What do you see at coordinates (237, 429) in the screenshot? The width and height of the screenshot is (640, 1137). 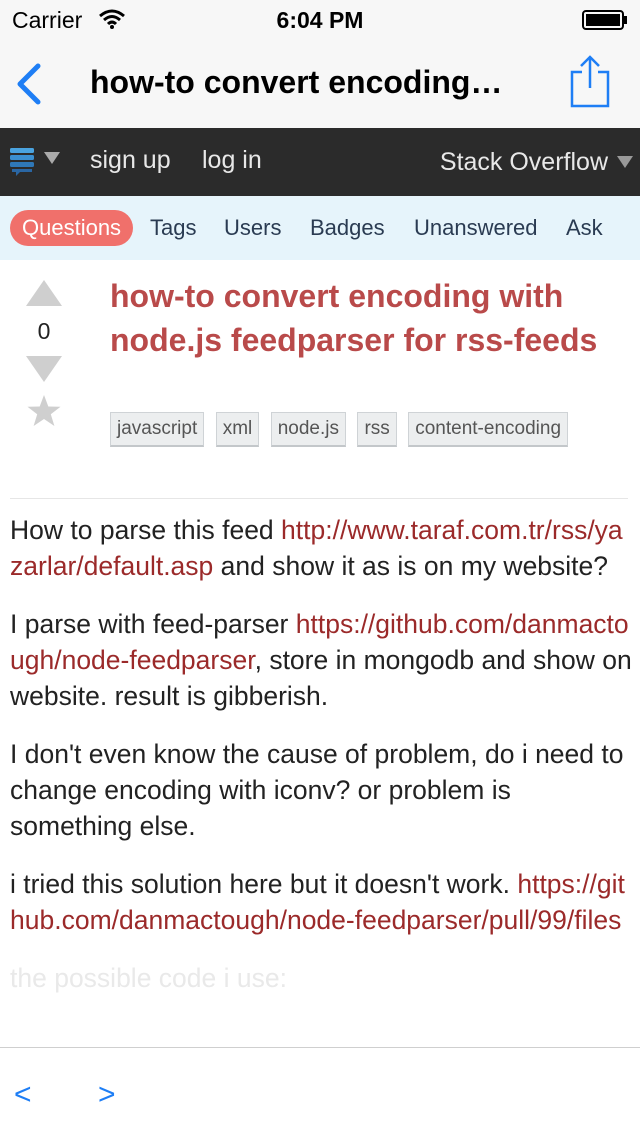 I see `tag-xml: xml` at bounding box center [237, 429].